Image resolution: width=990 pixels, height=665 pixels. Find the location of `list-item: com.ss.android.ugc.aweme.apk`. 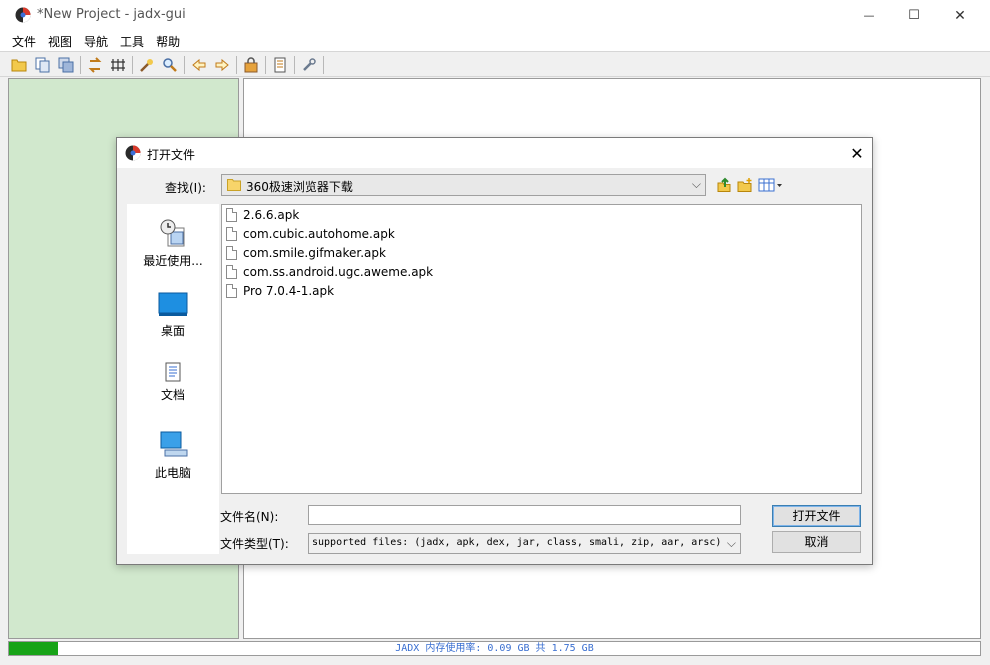

list-item: com.ss.android.ugc.aweme.apk is located at coordinates (329, 271).